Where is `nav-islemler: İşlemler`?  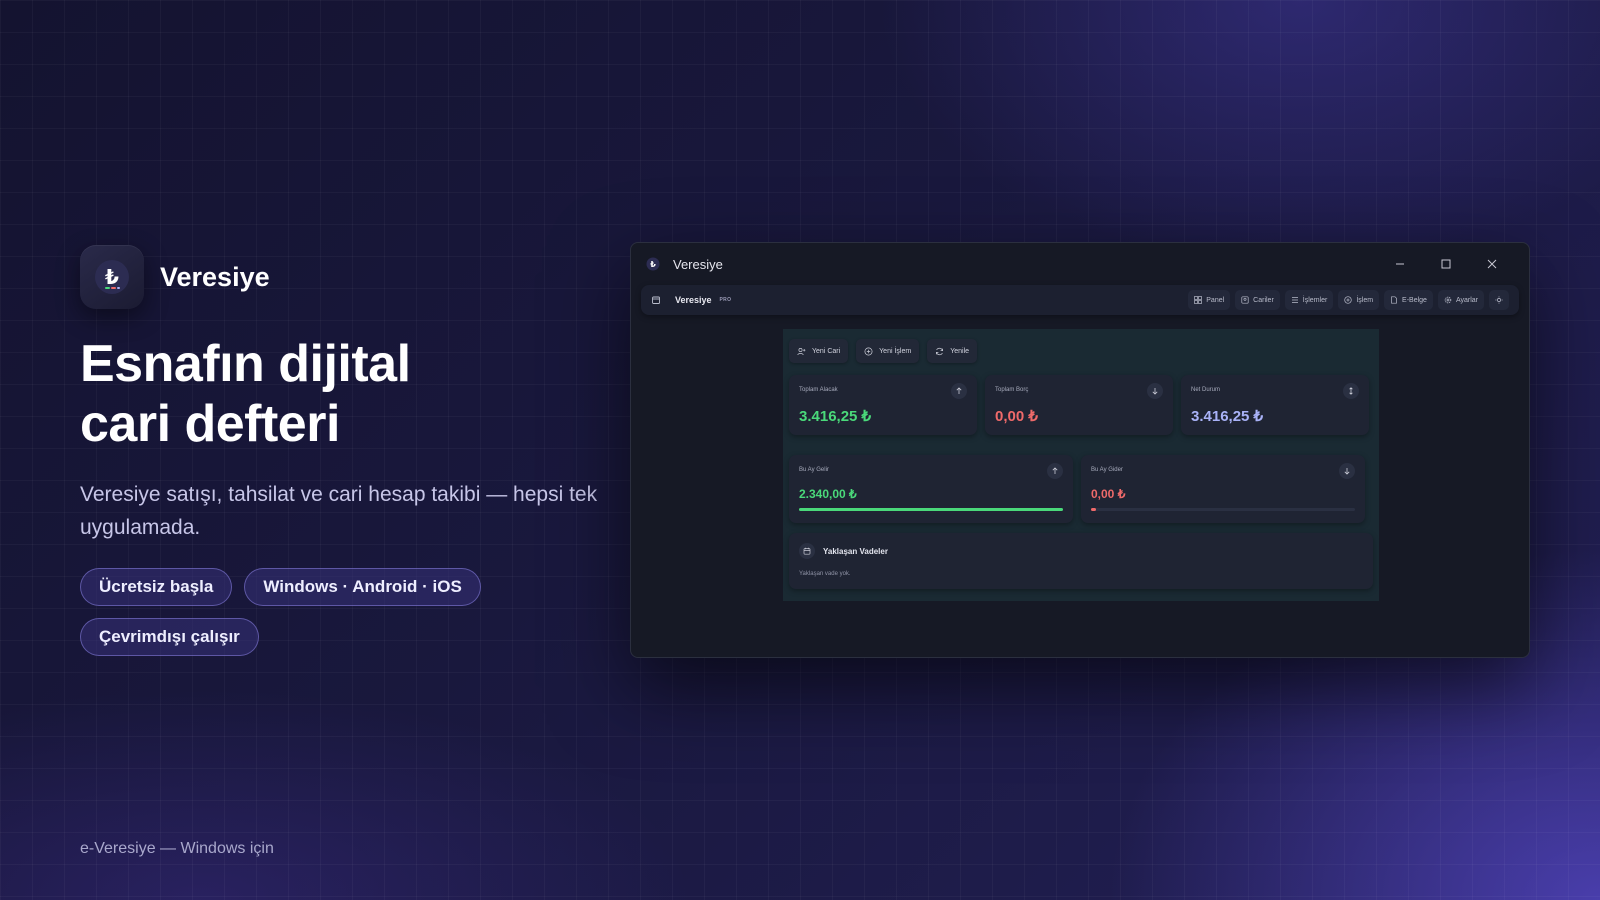 nav-islemler: İşlemler is located at coordinates (1309, 300).